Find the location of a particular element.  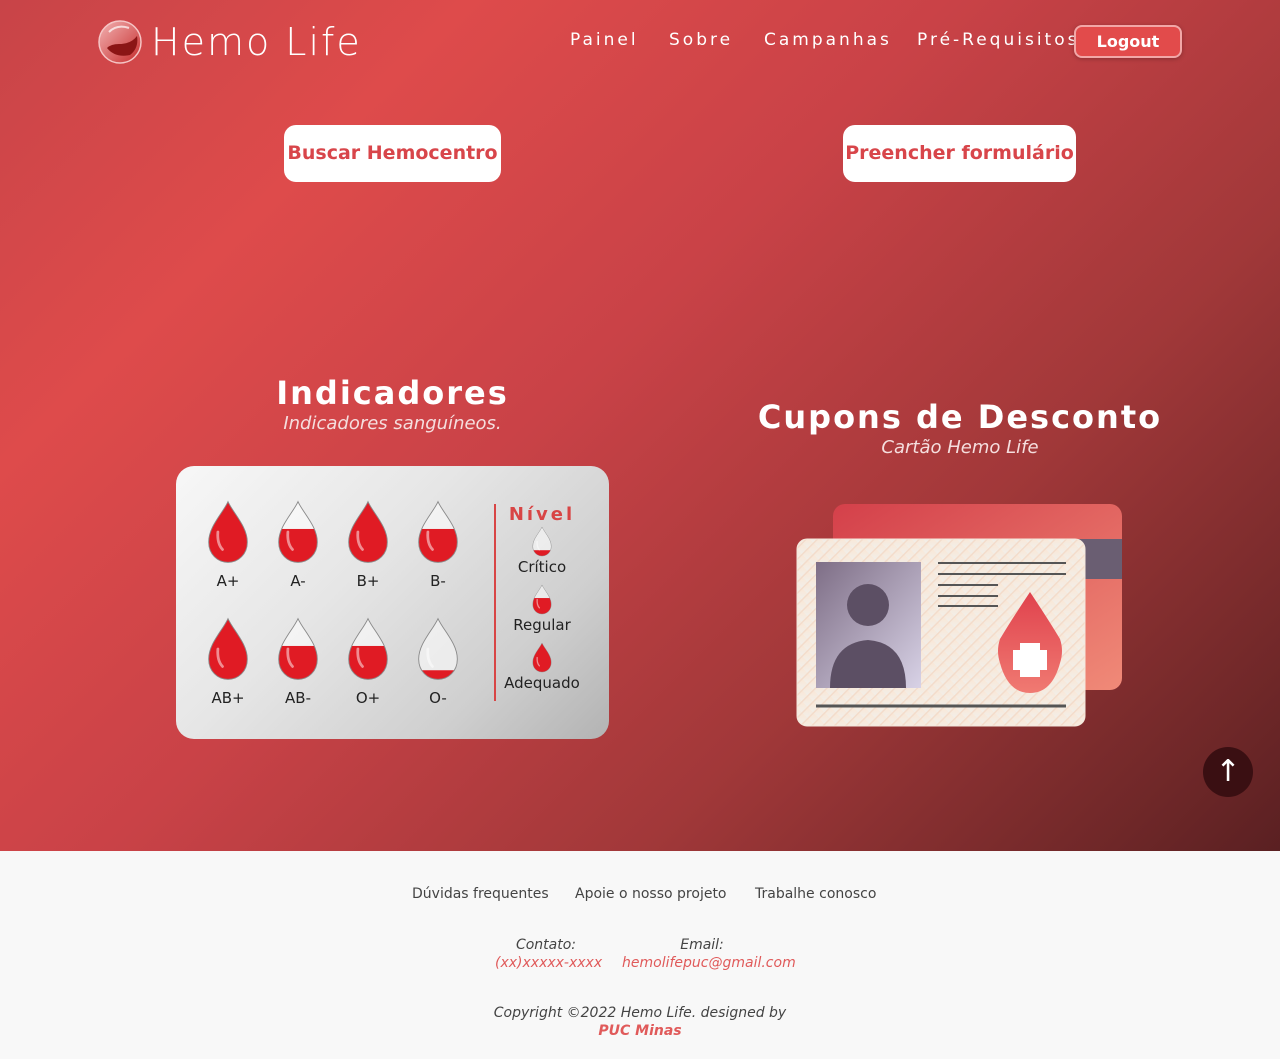

legend-divider is located at coordinates (495, 602).